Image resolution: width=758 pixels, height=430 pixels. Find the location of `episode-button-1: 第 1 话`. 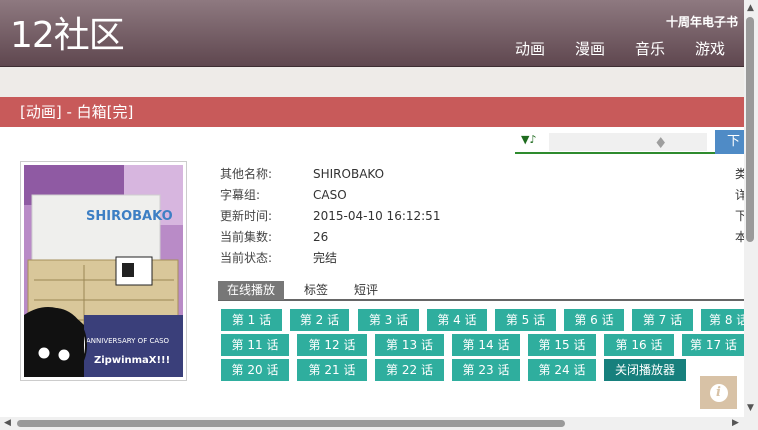

episode-button-1: 第 1 话 is located at coordinates (251, 320).